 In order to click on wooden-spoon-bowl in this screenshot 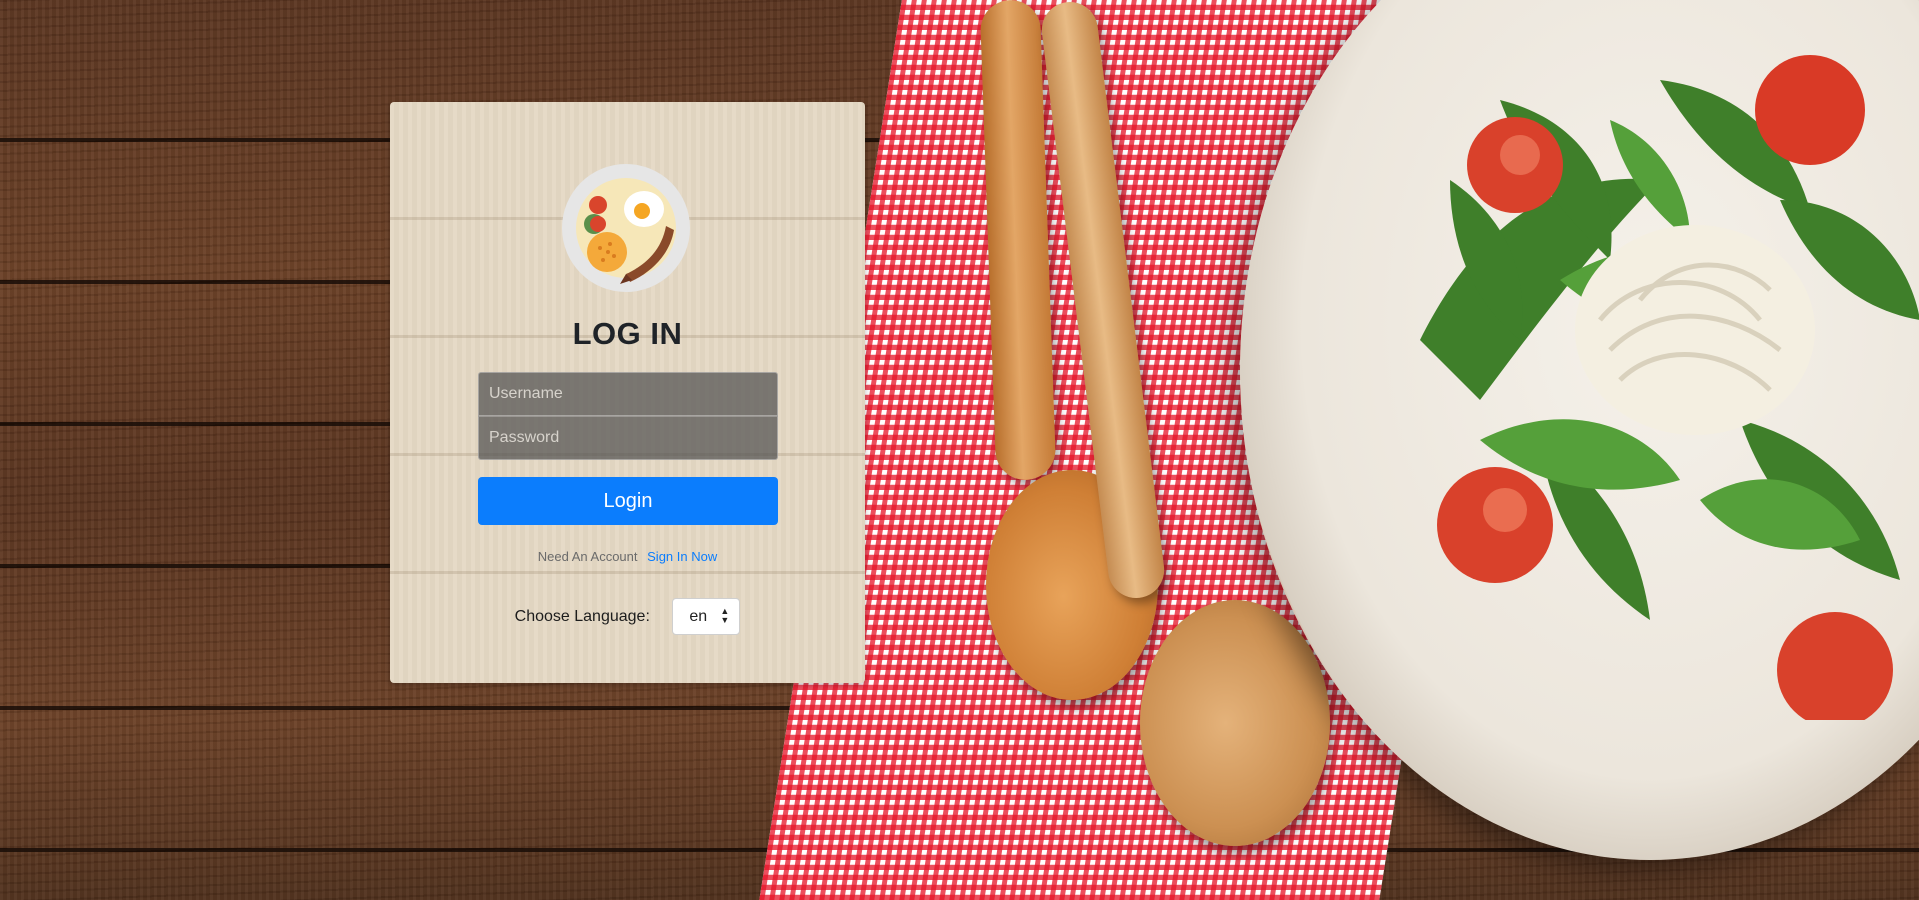, I will do `click(1235, 723)`.